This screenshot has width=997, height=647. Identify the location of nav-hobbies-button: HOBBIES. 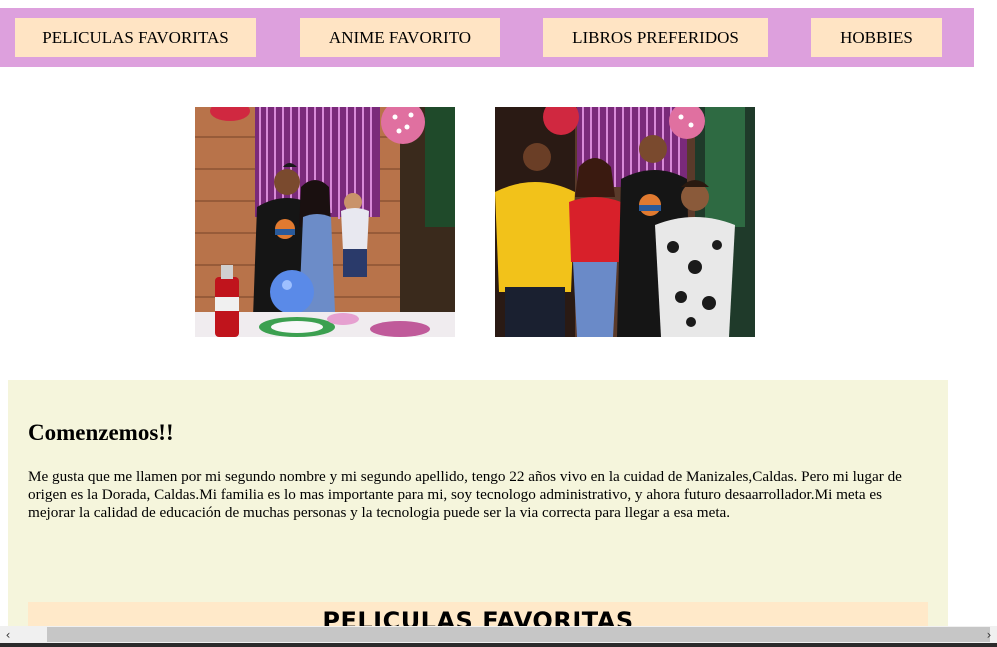
(876, 37).